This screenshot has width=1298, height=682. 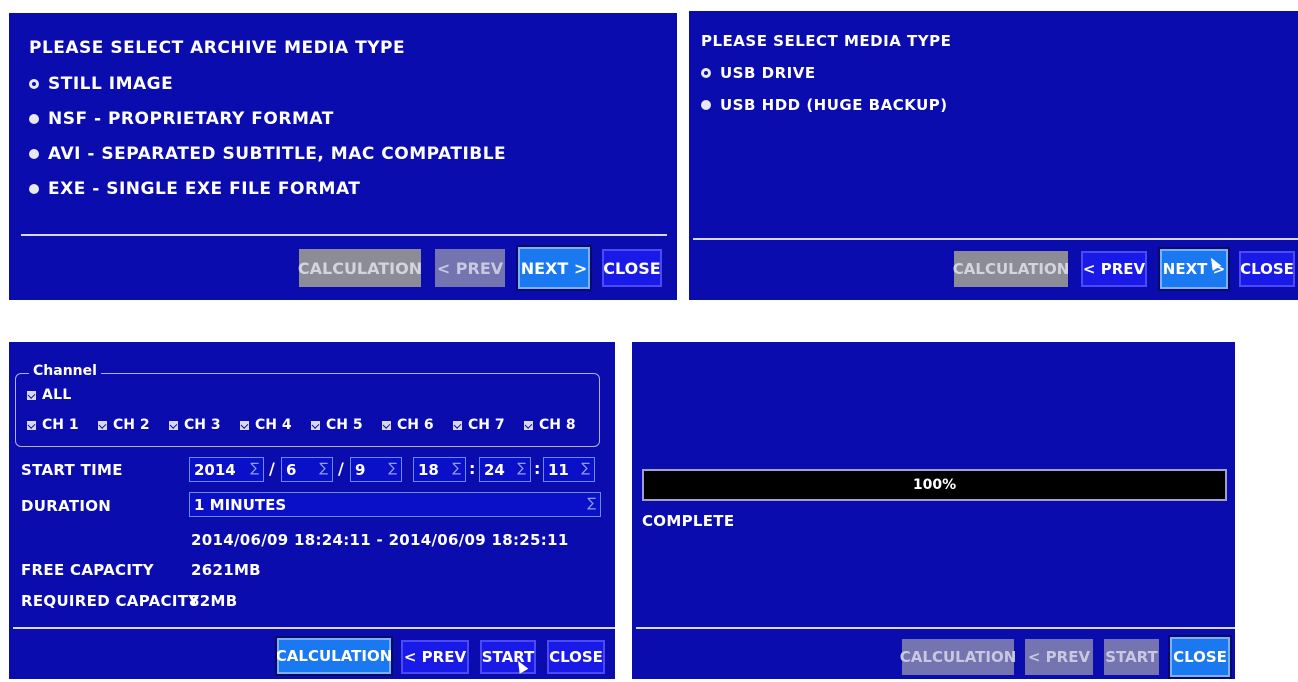 I want to click on option-label: STILL IMAGE, so click(x=111, y=84).